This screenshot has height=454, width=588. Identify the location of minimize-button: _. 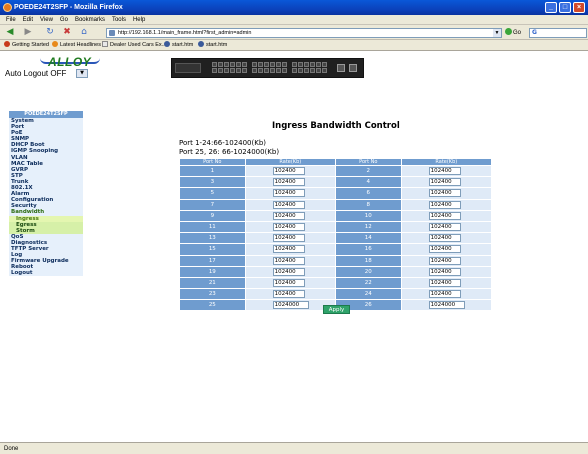
(551, 7).